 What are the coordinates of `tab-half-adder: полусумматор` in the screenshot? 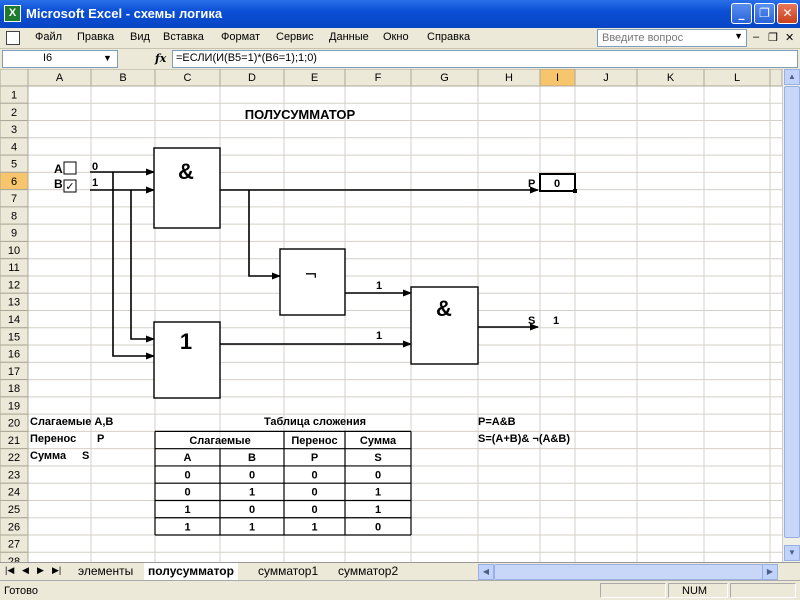 It's located at (191, 571).